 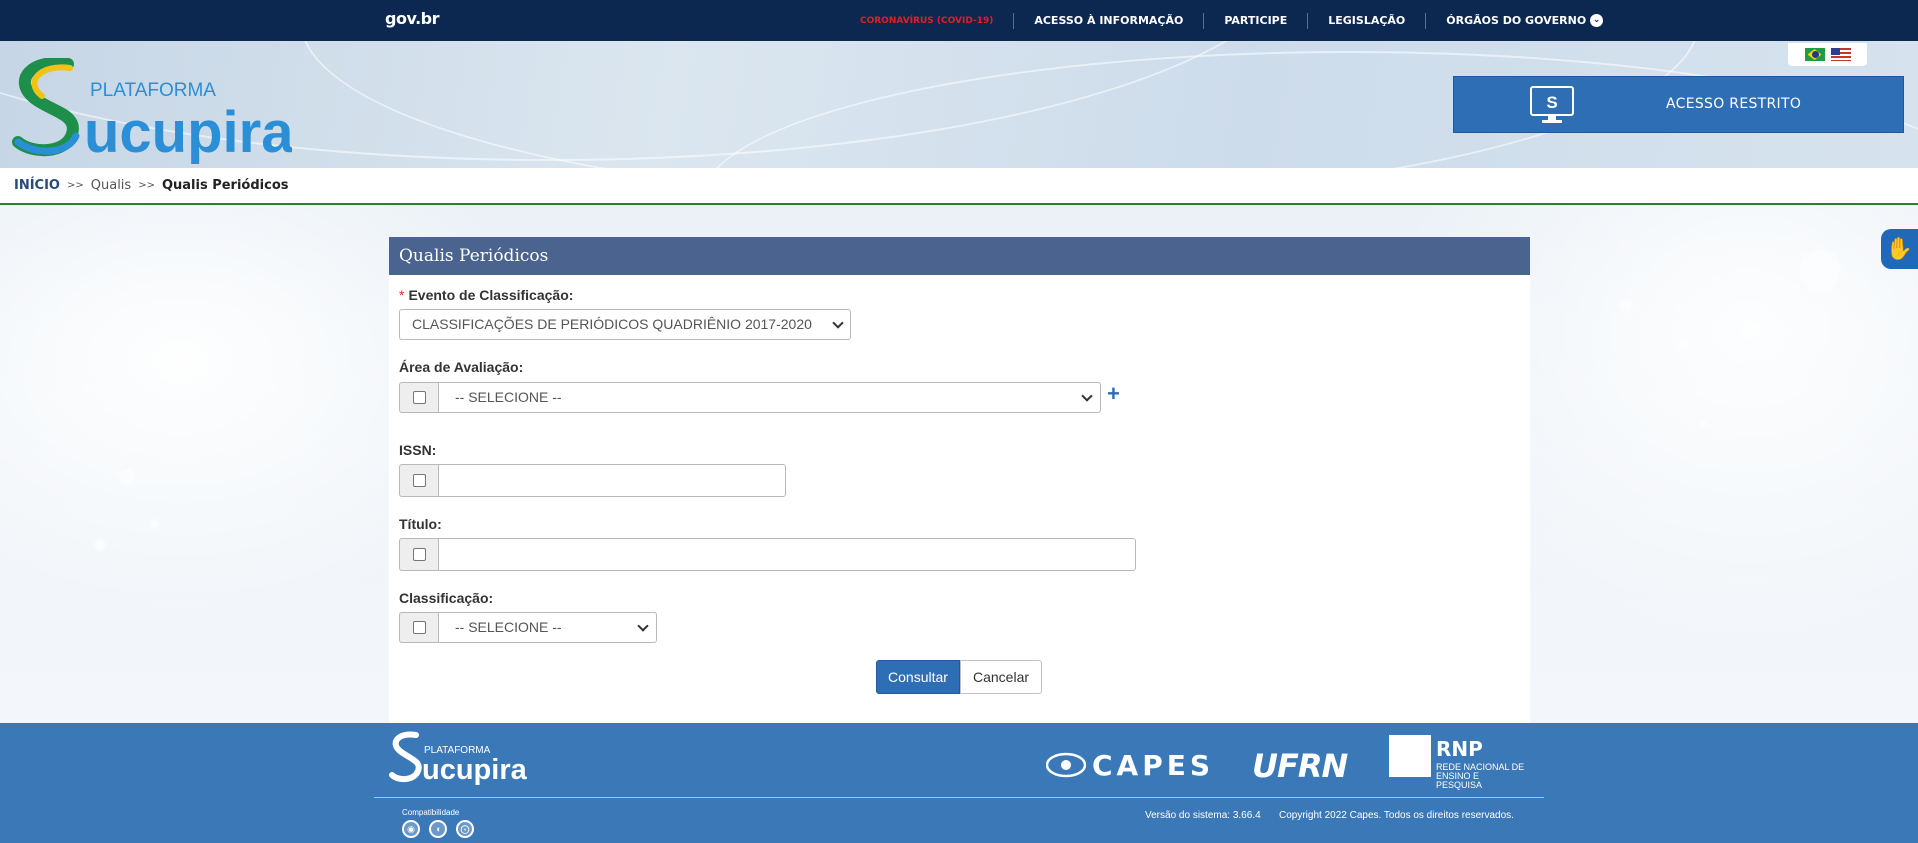 I want to click on sucupira-logo: PLATAFORMA ucupira, so click(x=152, y=111).